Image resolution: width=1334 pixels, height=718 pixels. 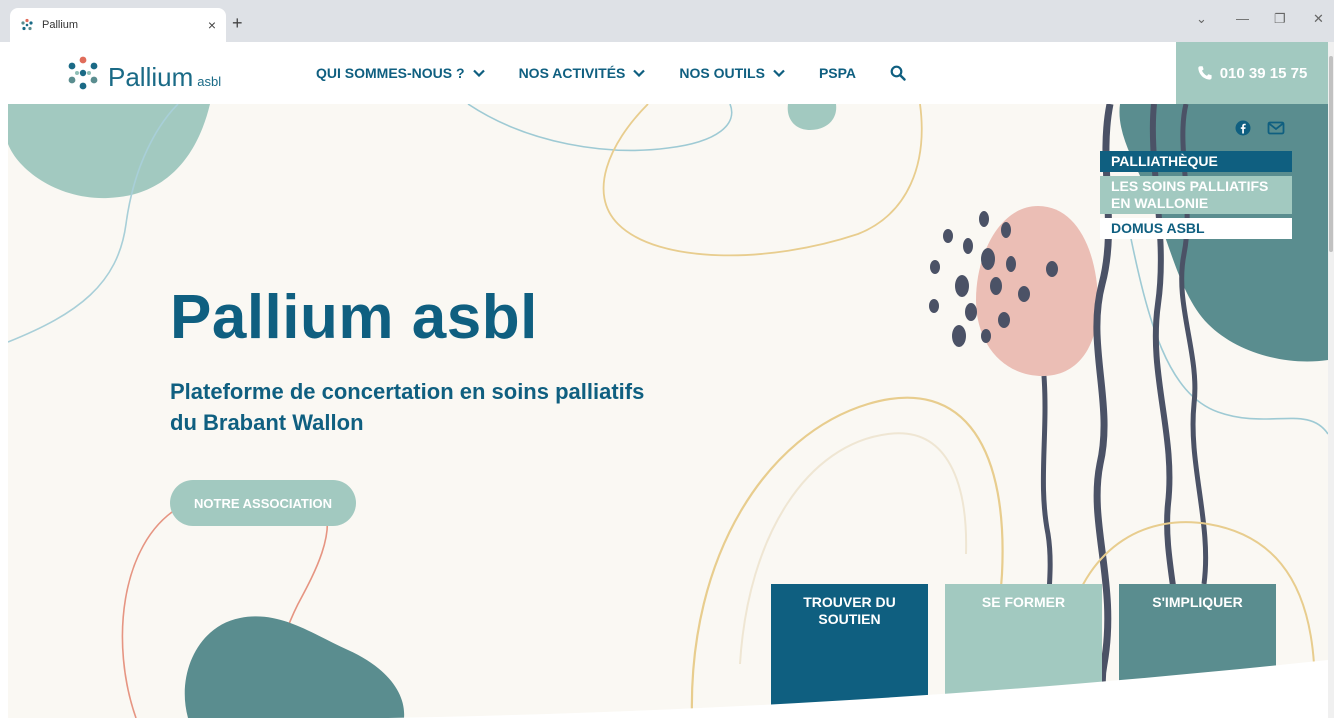 What do you see at coordinates (212, 25) in the screenshot?
I see `close-tab-icon: ×` at bounding box center [212, 25].